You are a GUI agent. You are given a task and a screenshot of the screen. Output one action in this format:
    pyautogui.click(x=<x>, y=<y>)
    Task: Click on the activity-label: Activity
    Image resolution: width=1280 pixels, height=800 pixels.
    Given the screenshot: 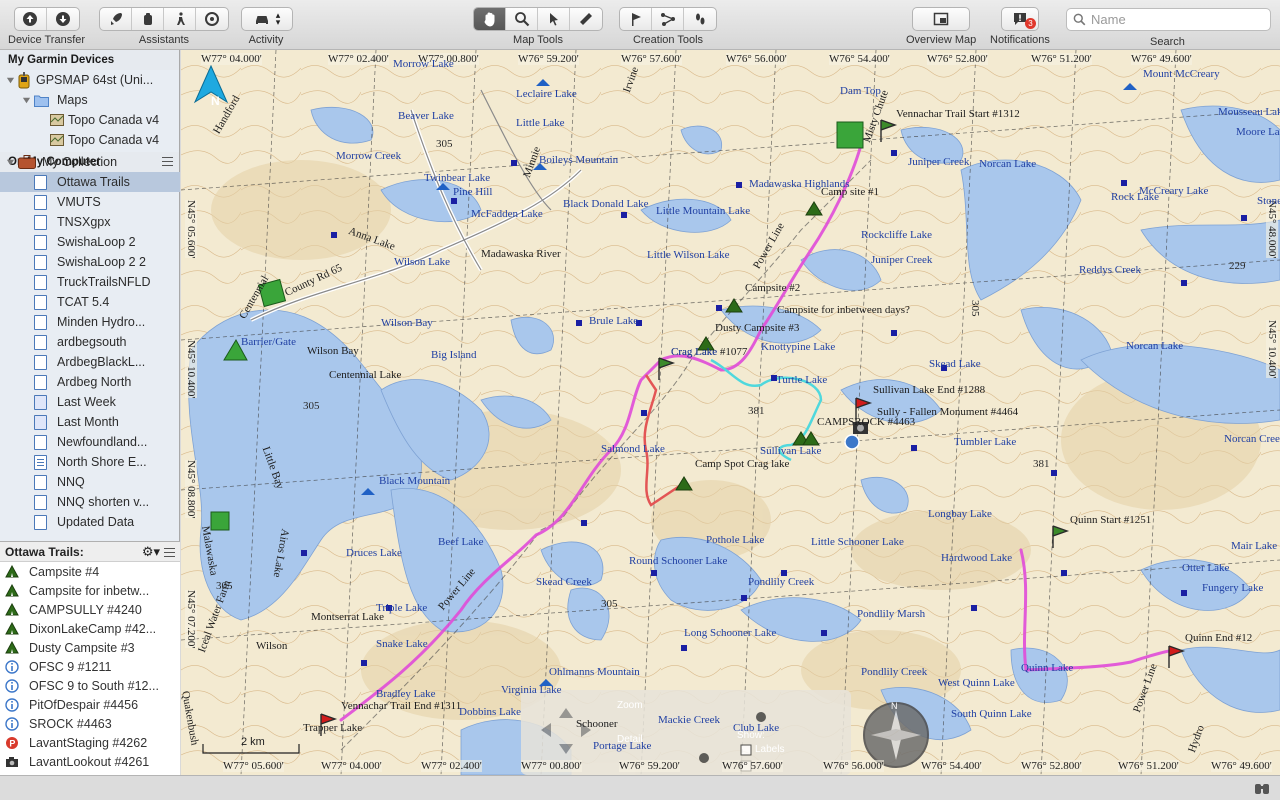 What is the action you would take?
    pyautogui.click(x=266, y=40)
    